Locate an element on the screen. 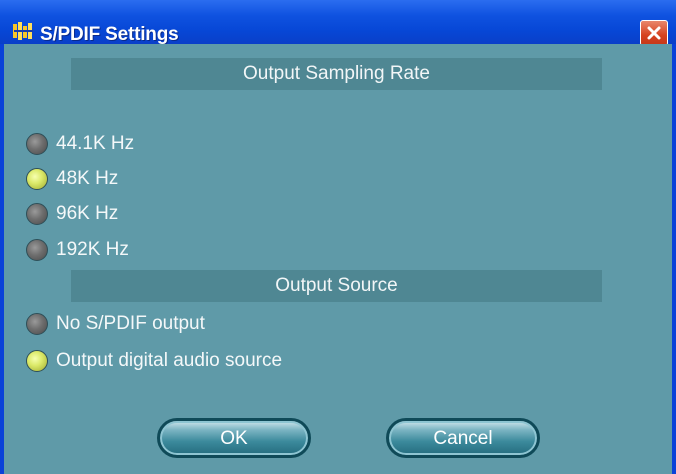  radio-option-no-spdif: No S/PDIF output is located at coordinates (115, 324).